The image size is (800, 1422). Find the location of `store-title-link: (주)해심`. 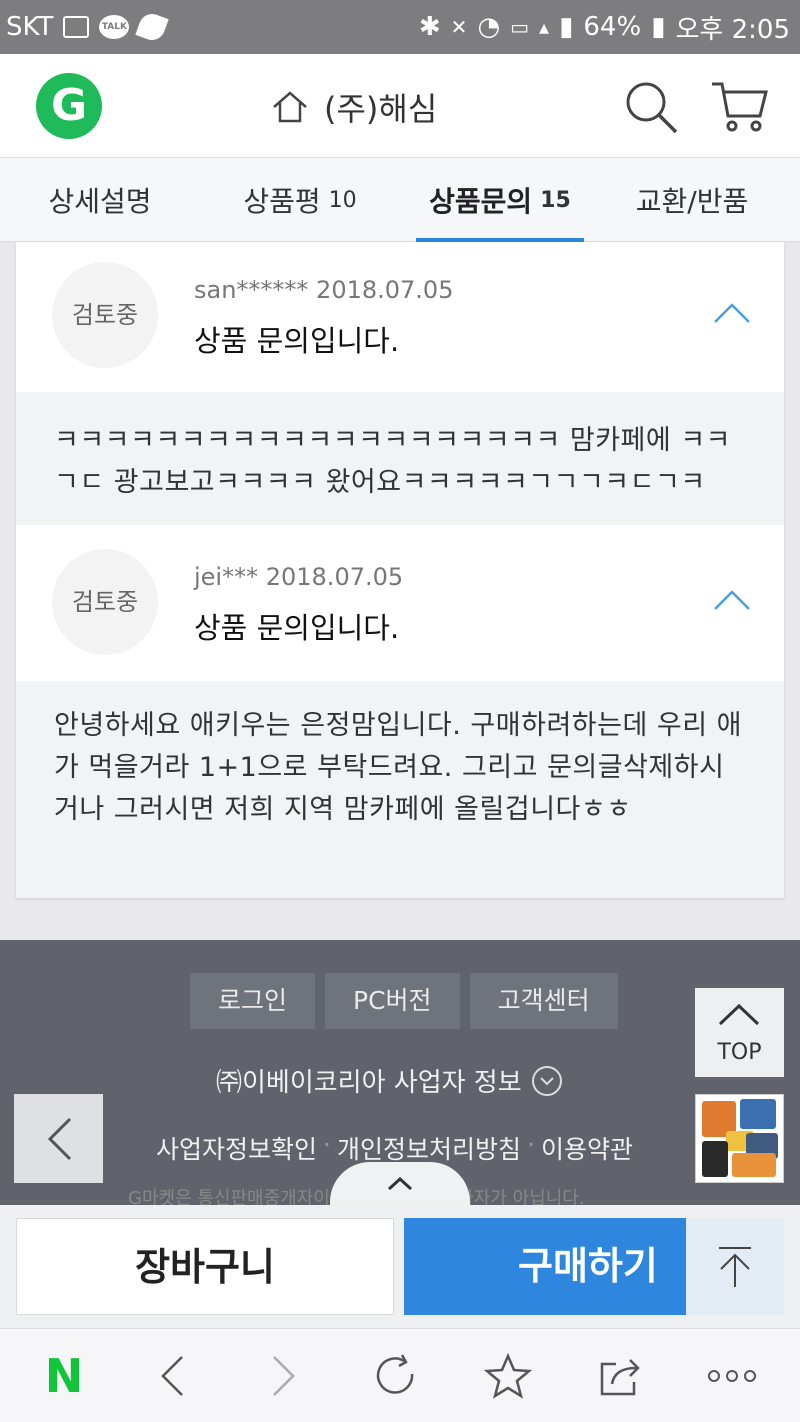

store-title-link: (주)해심 is located at coordinates (353, 107).